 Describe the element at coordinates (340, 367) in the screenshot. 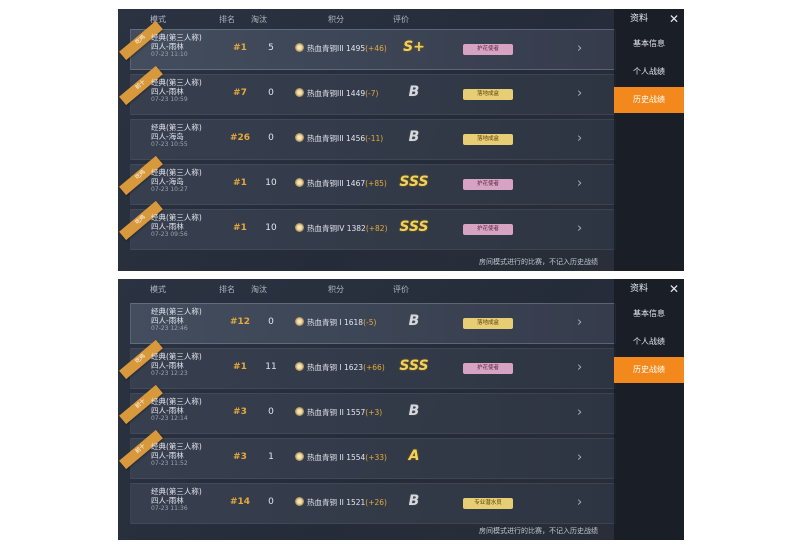

I see `score-value: 热血青铜 I 1623(+66)` at that location.